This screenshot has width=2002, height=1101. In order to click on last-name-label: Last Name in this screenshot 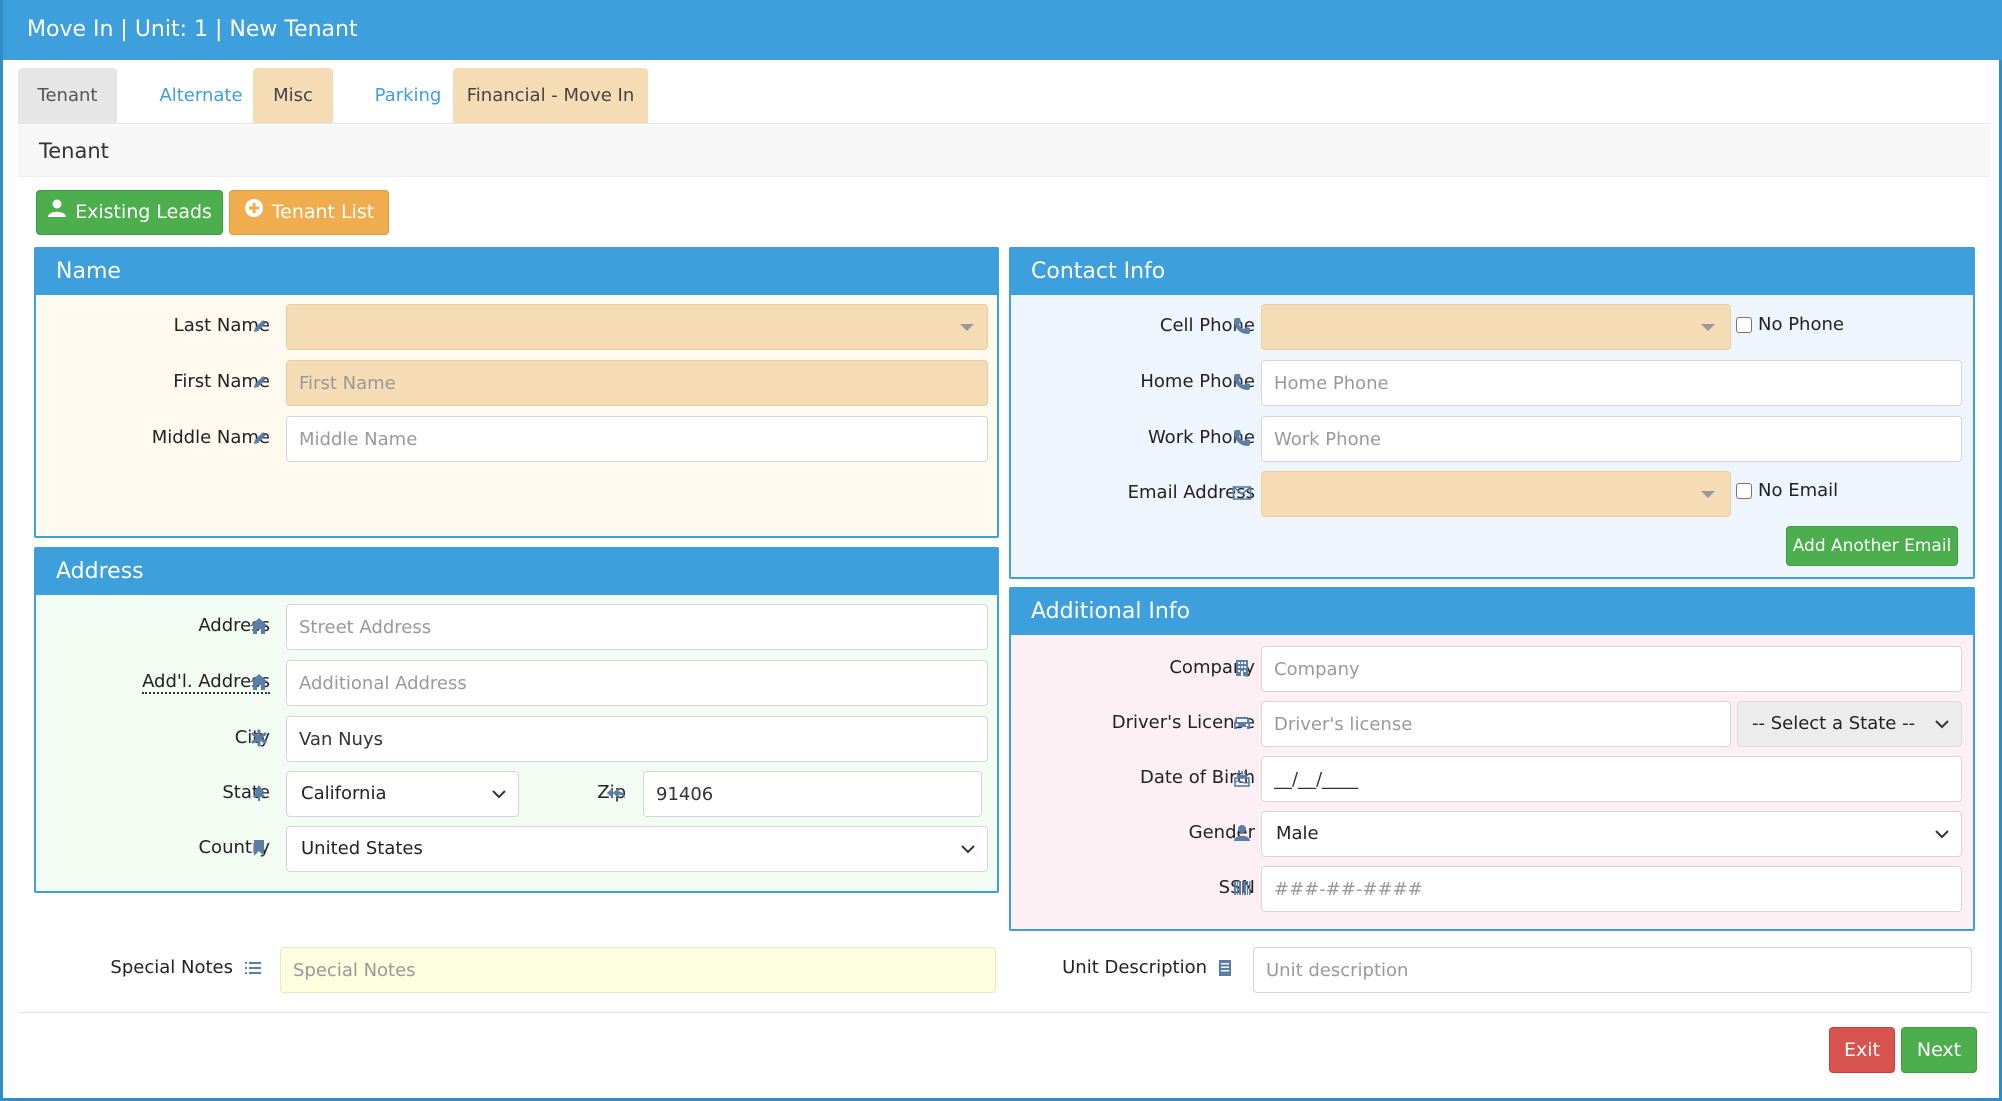, I will do `click(221, 325)`.